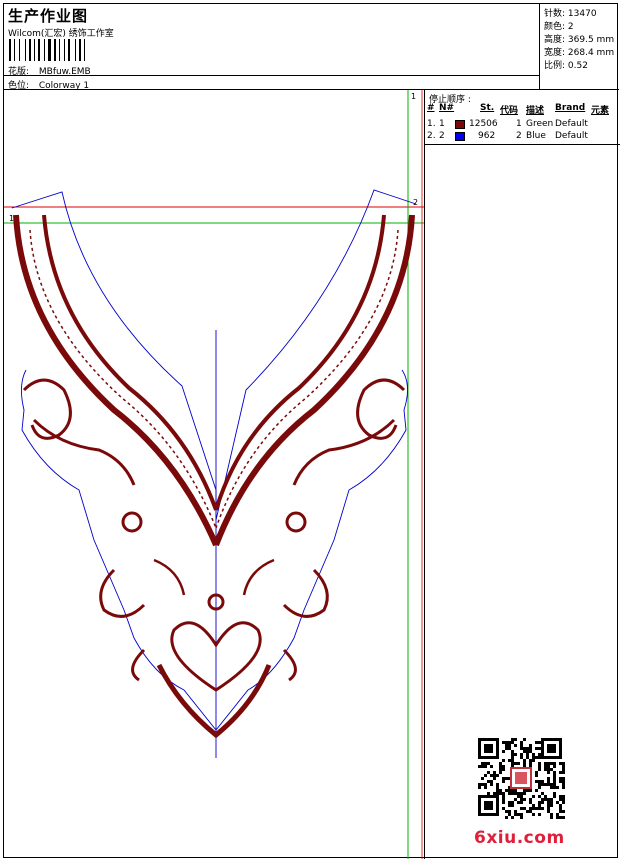 The width and height of the screenshot is (620, 860). Describe the element at coordinates (570, 108) in the screenshot. I see `col-brand: Brand` at that location.